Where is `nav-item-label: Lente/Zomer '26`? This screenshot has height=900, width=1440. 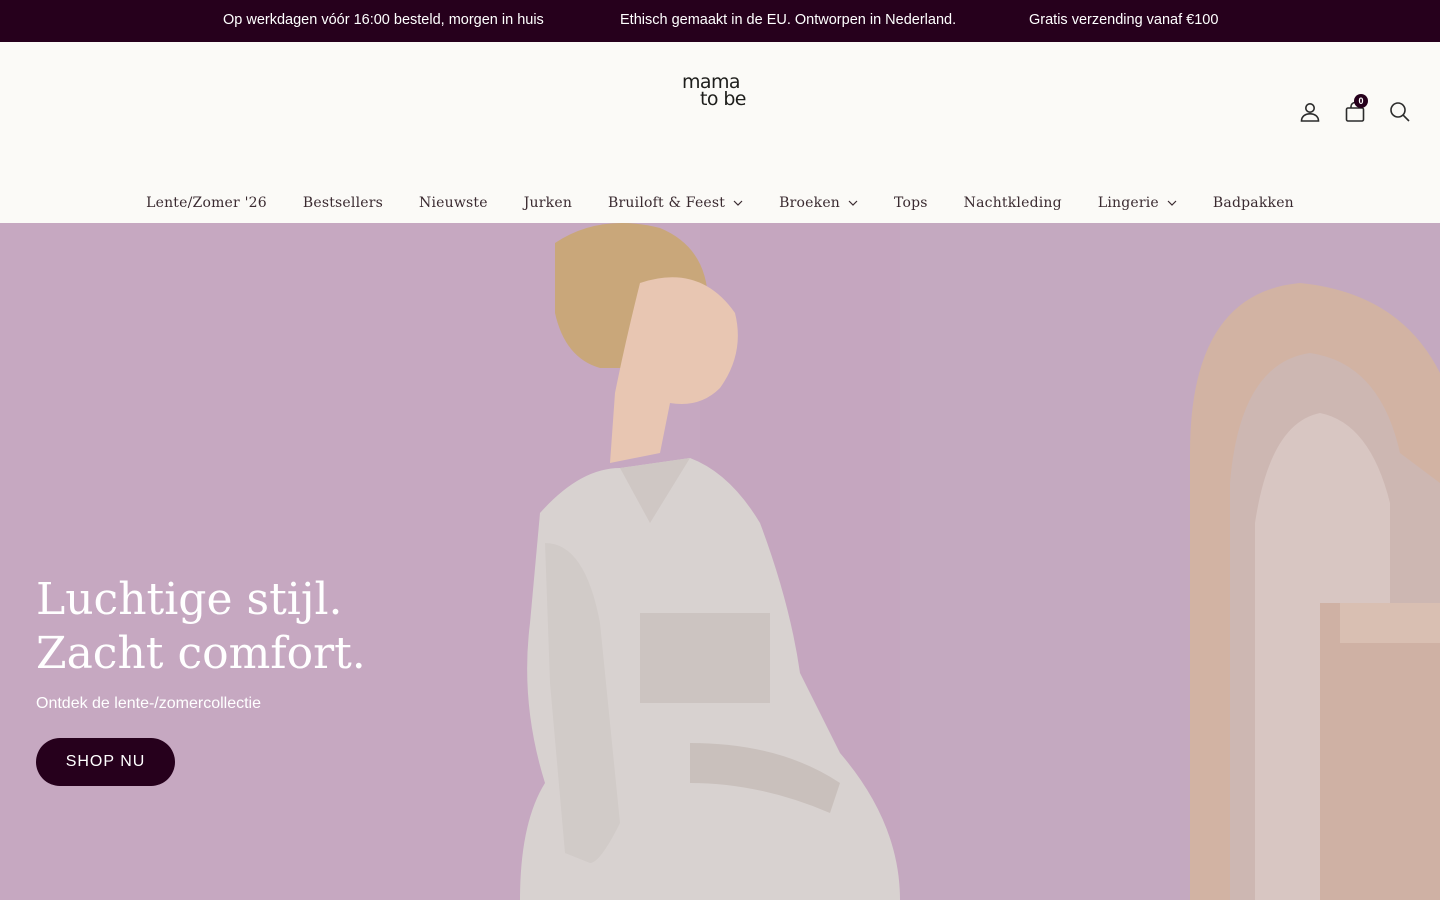
nav-item-label: Lente/Zomer '26 is located at coordinates (206, 203).